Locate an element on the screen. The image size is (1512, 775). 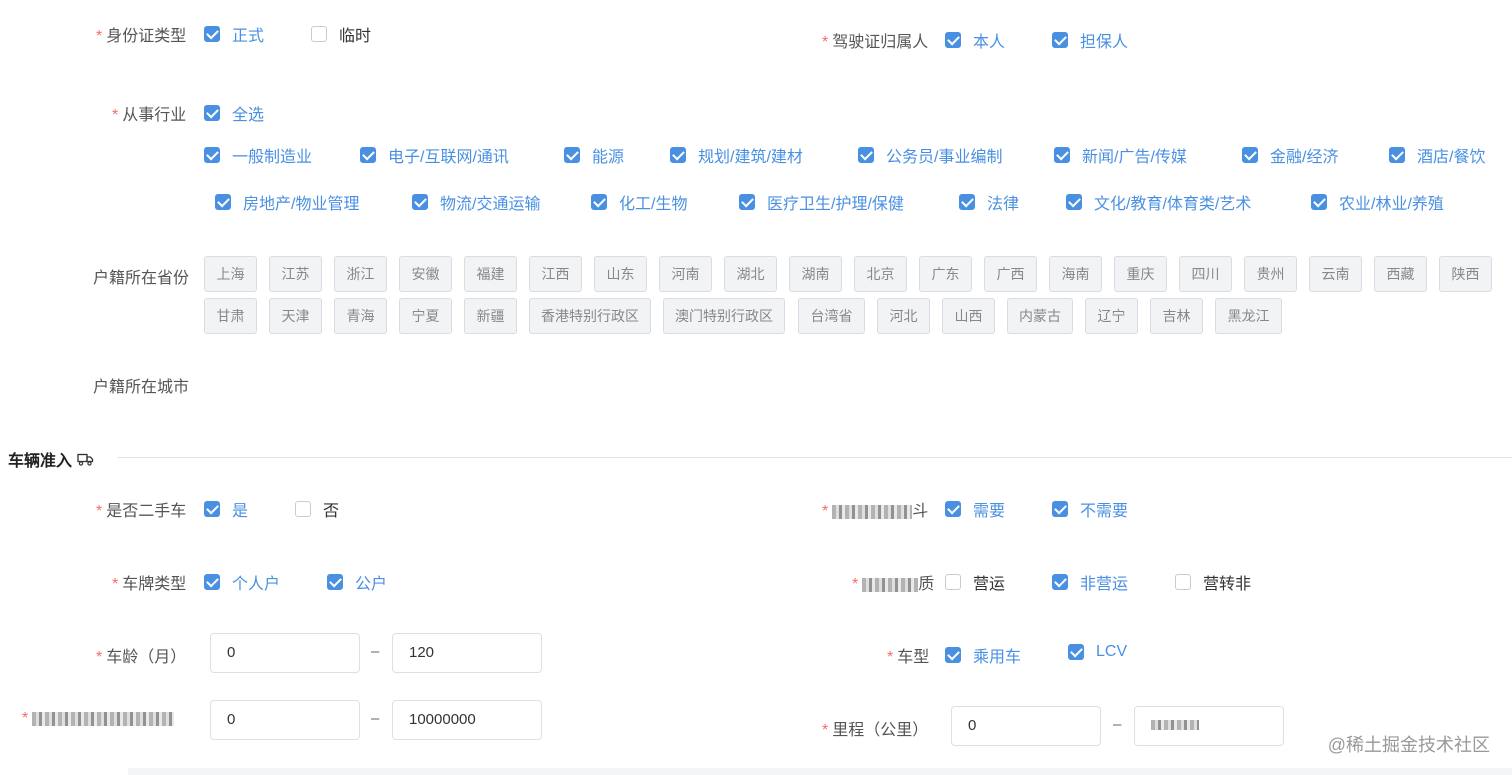
province-tag: 江西 is located at coordinates (555, 274).